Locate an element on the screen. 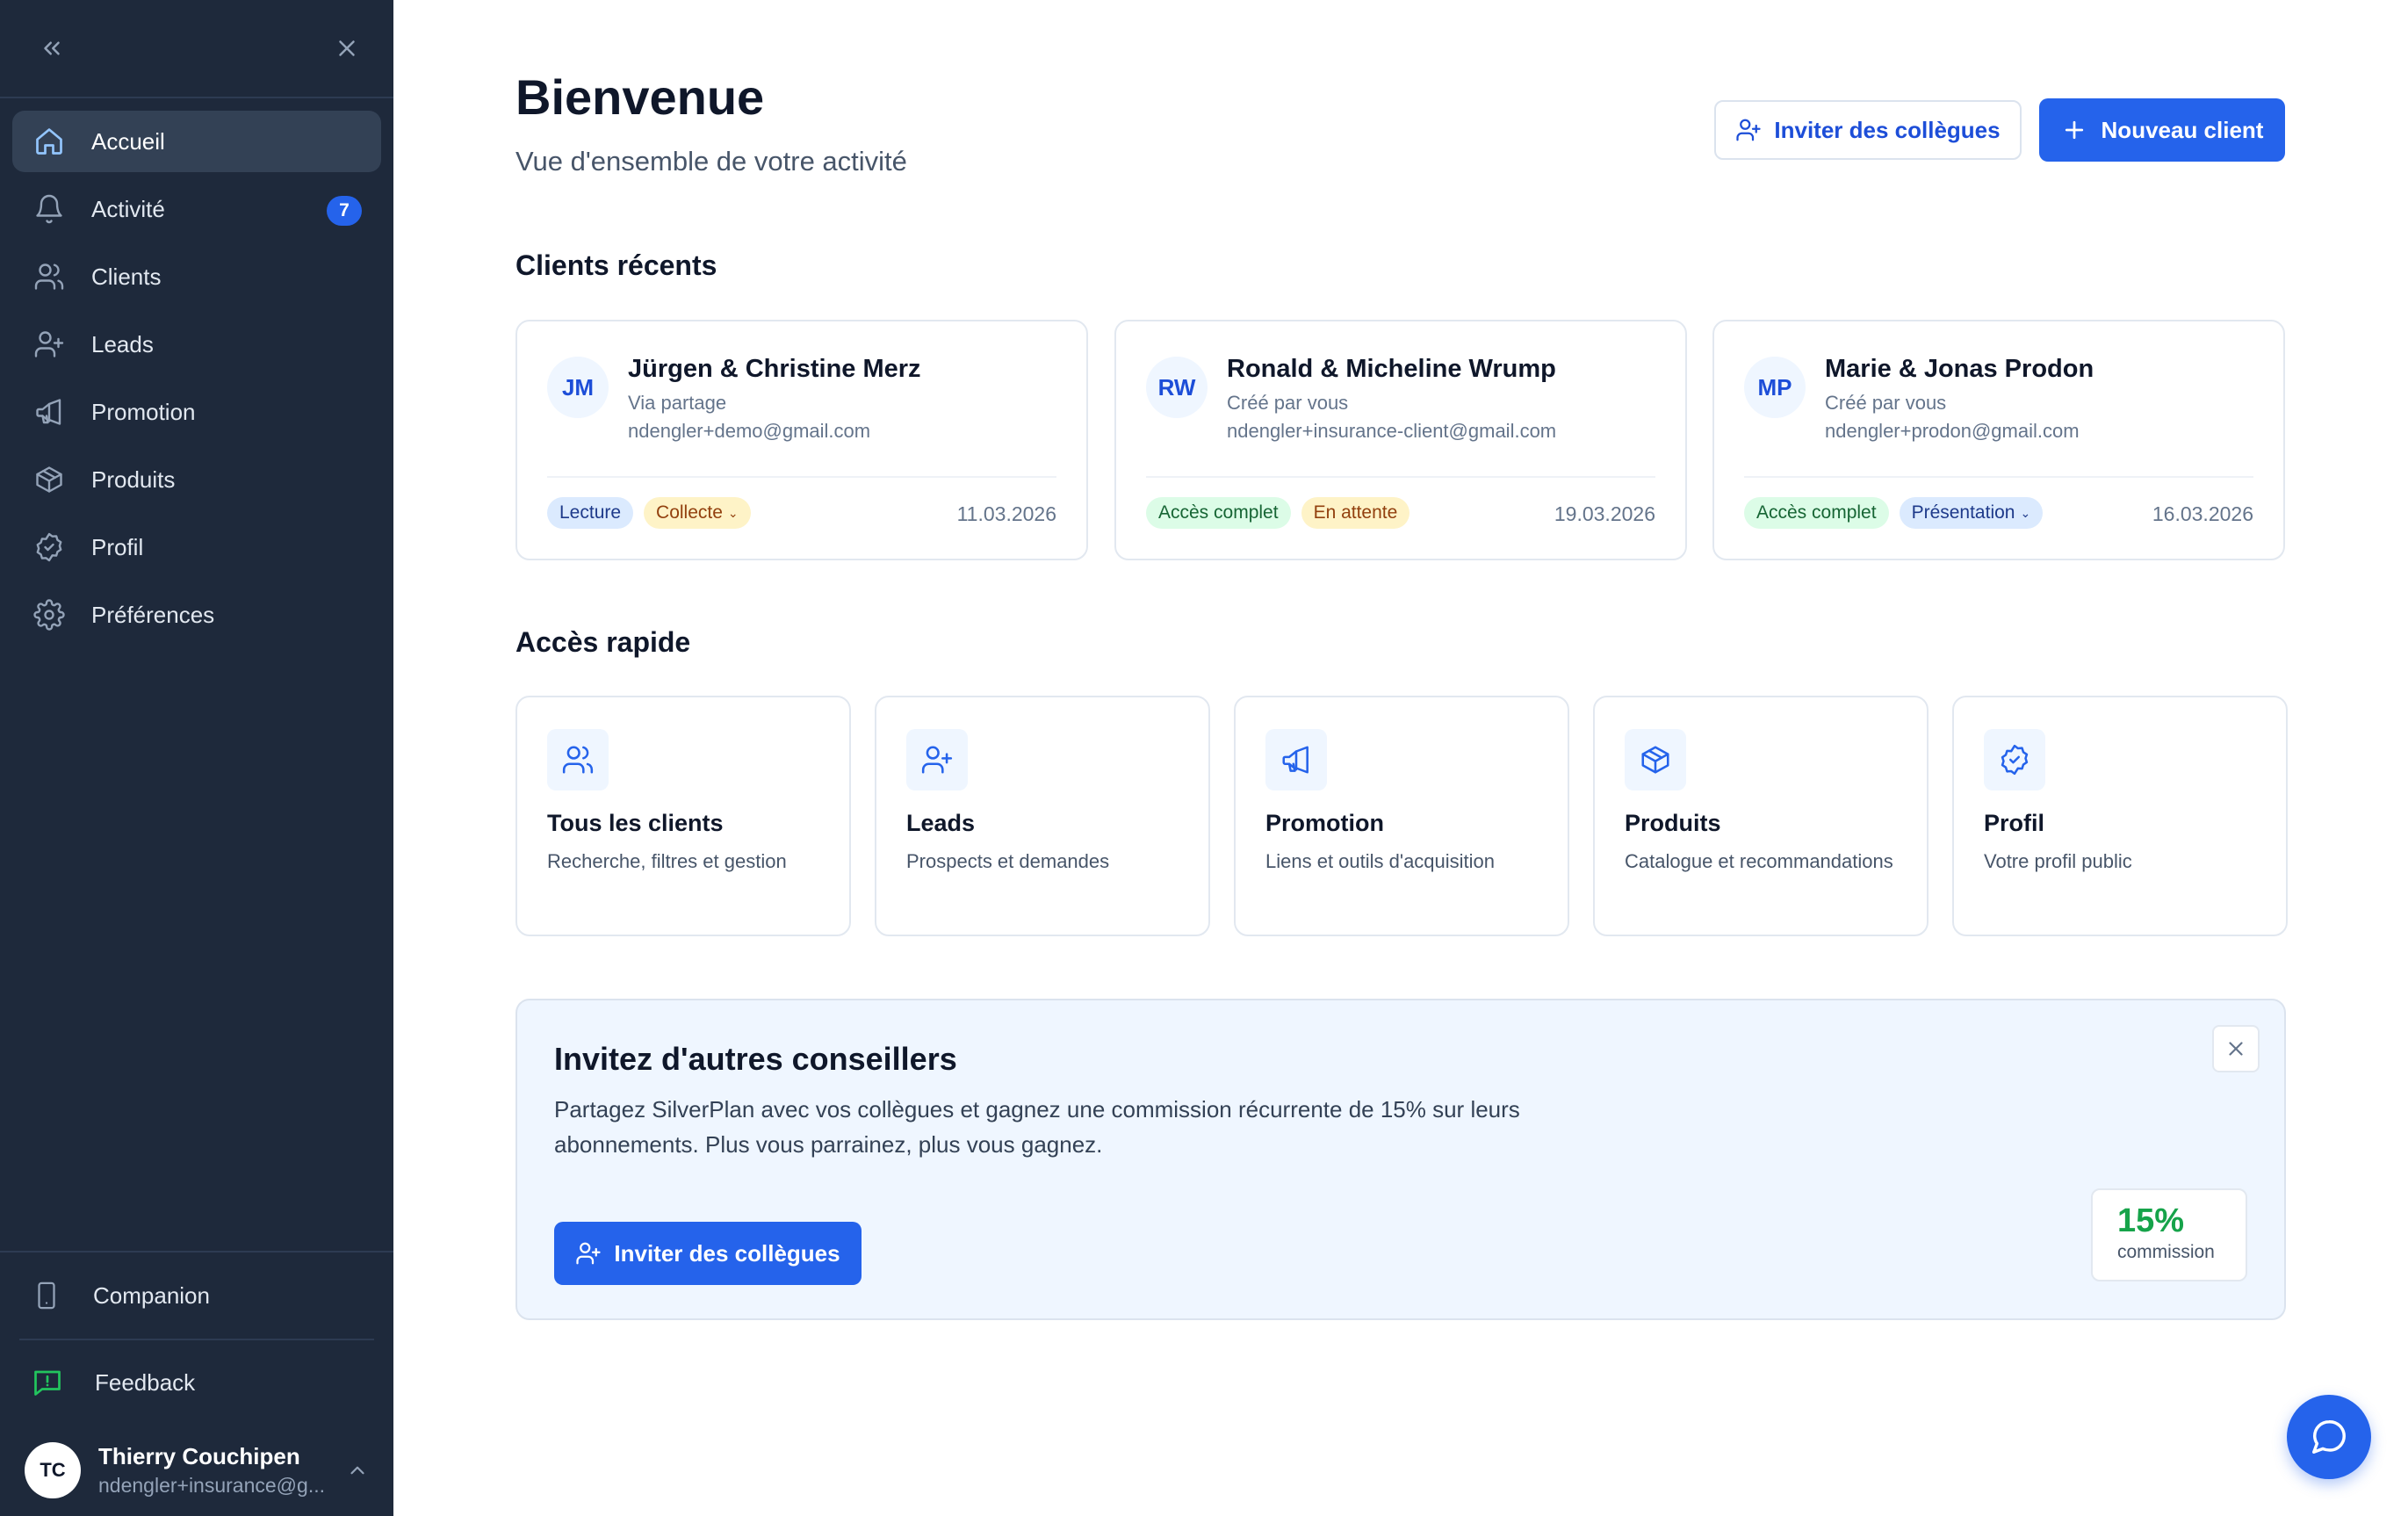 The width and height of the screenshot is (2408, 1516). client-name: Marie & Jonas Prodon is located at coordinates (1959, 369).